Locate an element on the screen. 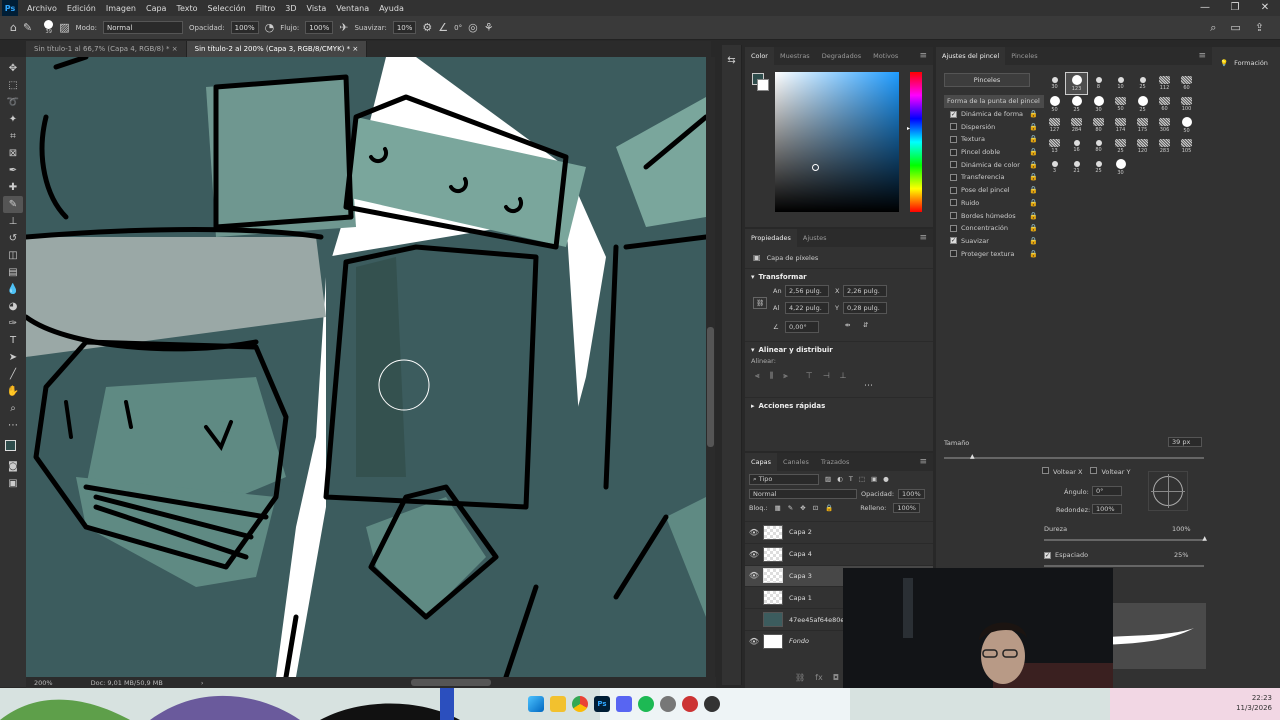 This screenshot has height=720, width=1280. fill-field: 100% is located at coordinates (906, 508).